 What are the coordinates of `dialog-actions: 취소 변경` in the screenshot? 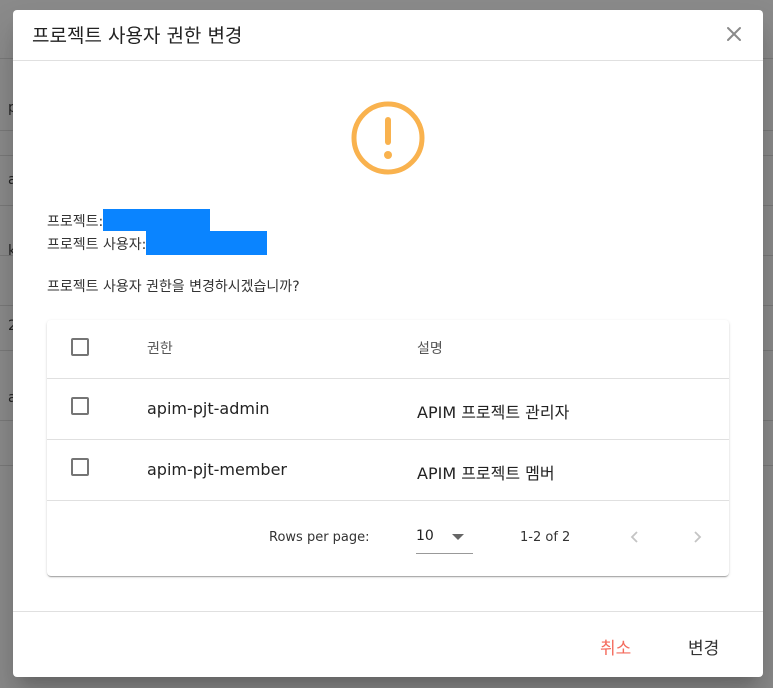 It's located at (388, 644).